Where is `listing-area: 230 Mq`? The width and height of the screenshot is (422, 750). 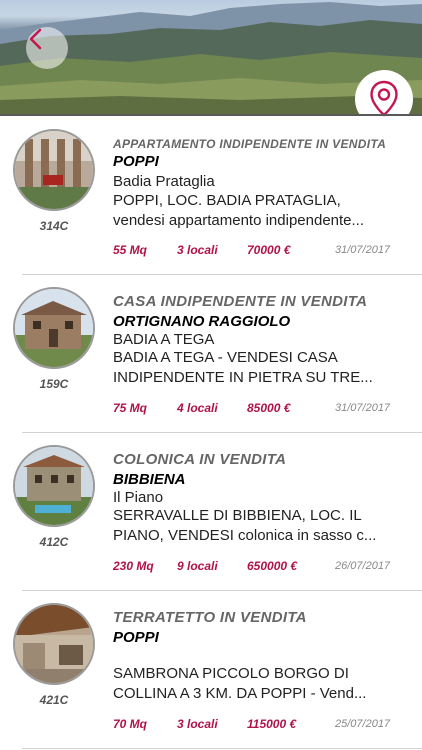
listing-area: 230 Mq is located at coordinates (133, 566).